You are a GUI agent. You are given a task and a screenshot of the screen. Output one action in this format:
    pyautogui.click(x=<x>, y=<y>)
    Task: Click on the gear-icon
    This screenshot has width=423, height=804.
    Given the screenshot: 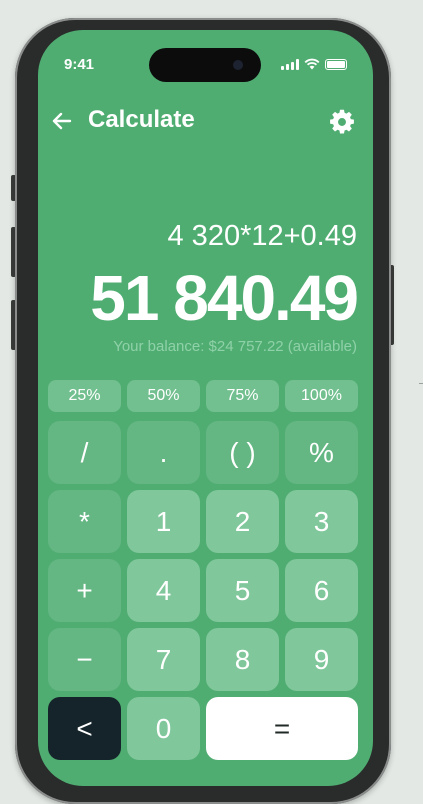 What is the action you would take?
    pyautogui.click(x=342, y=122)
    